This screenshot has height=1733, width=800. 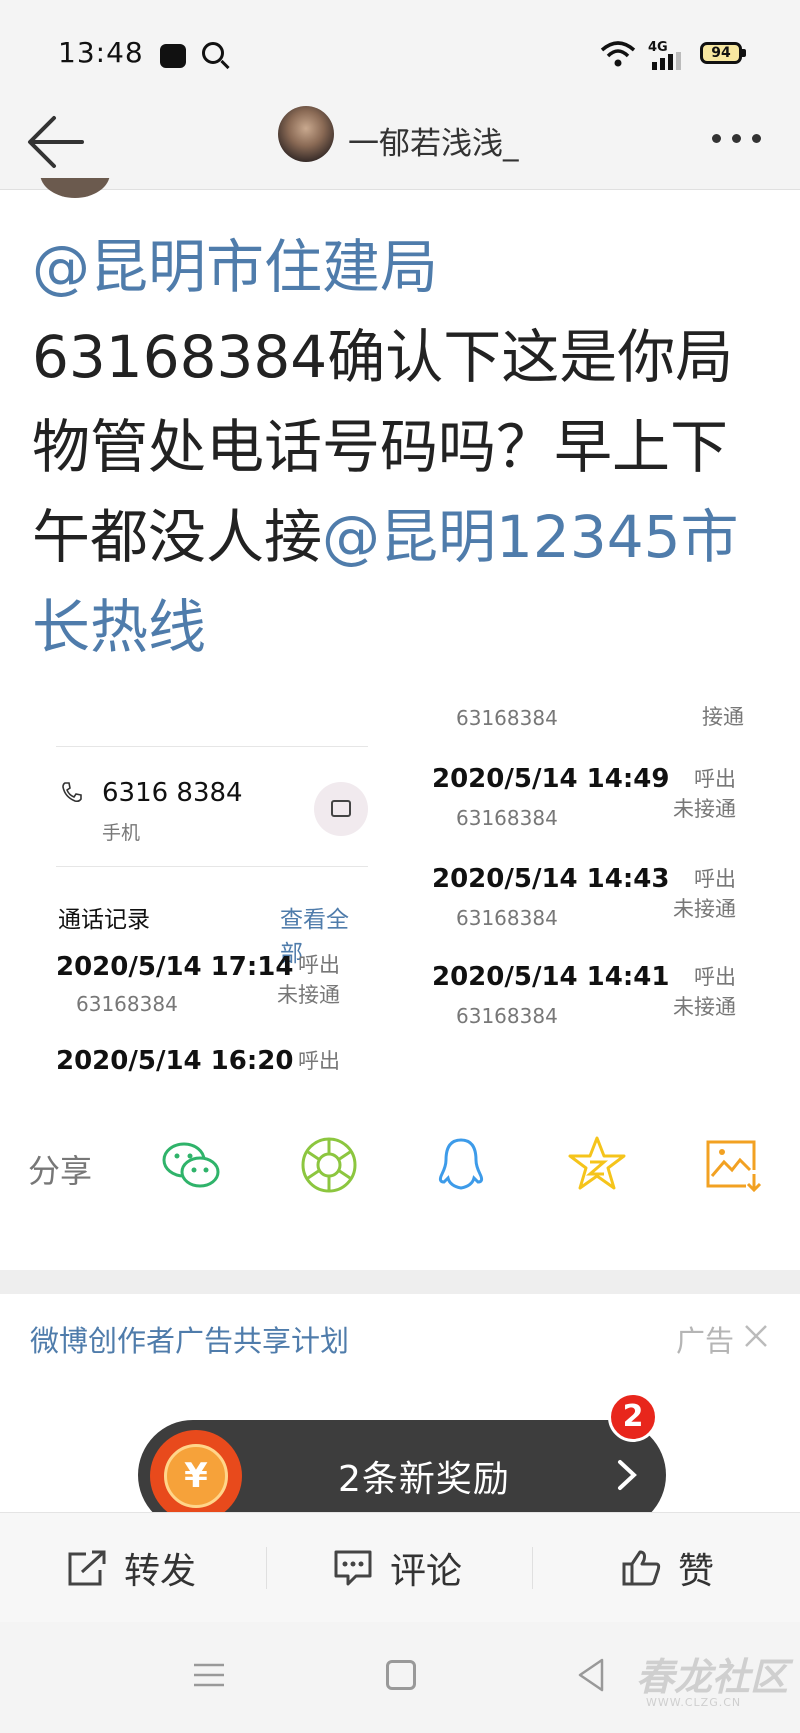 I want to click on comment-label: 评论, so click(x=426, y=1571).